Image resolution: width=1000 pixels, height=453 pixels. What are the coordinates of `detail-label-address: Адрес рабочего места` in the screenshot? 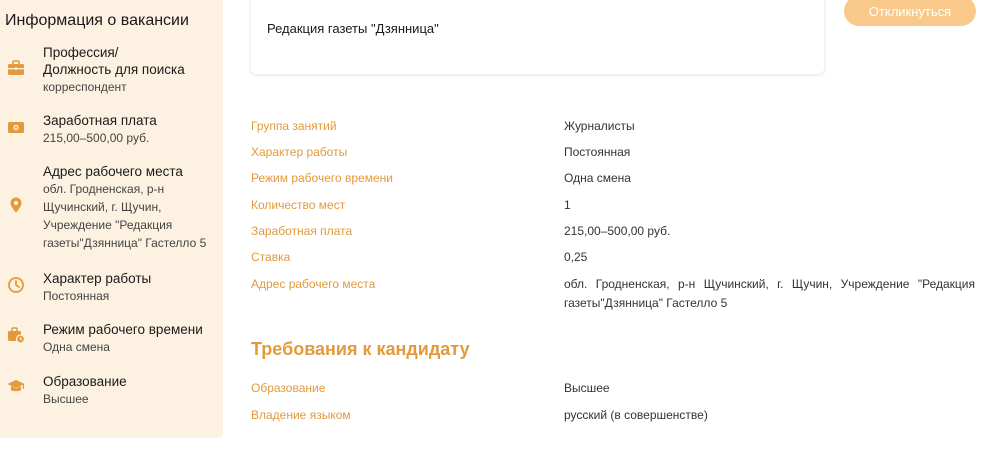 It's located at (313, 284).